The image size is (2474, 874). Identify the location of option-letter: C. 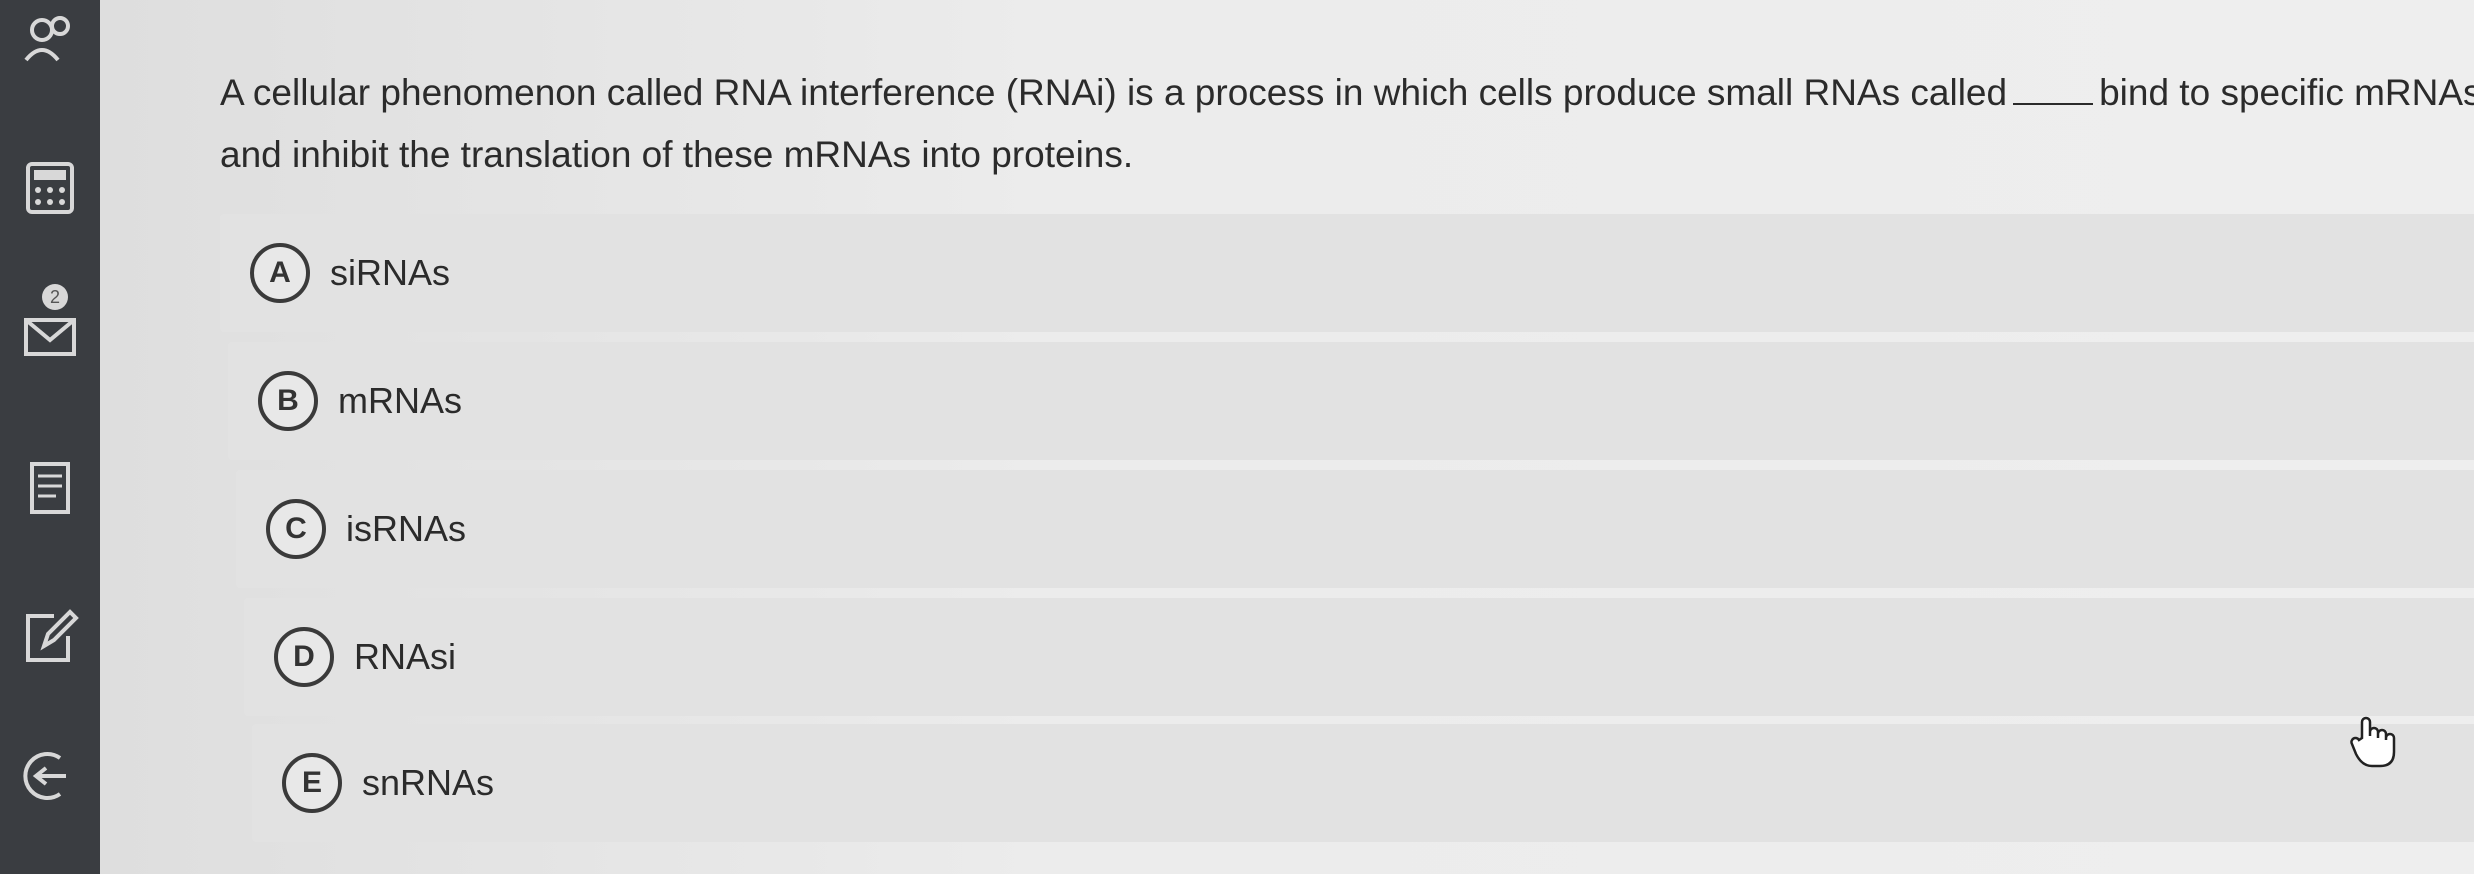
(296, 529).